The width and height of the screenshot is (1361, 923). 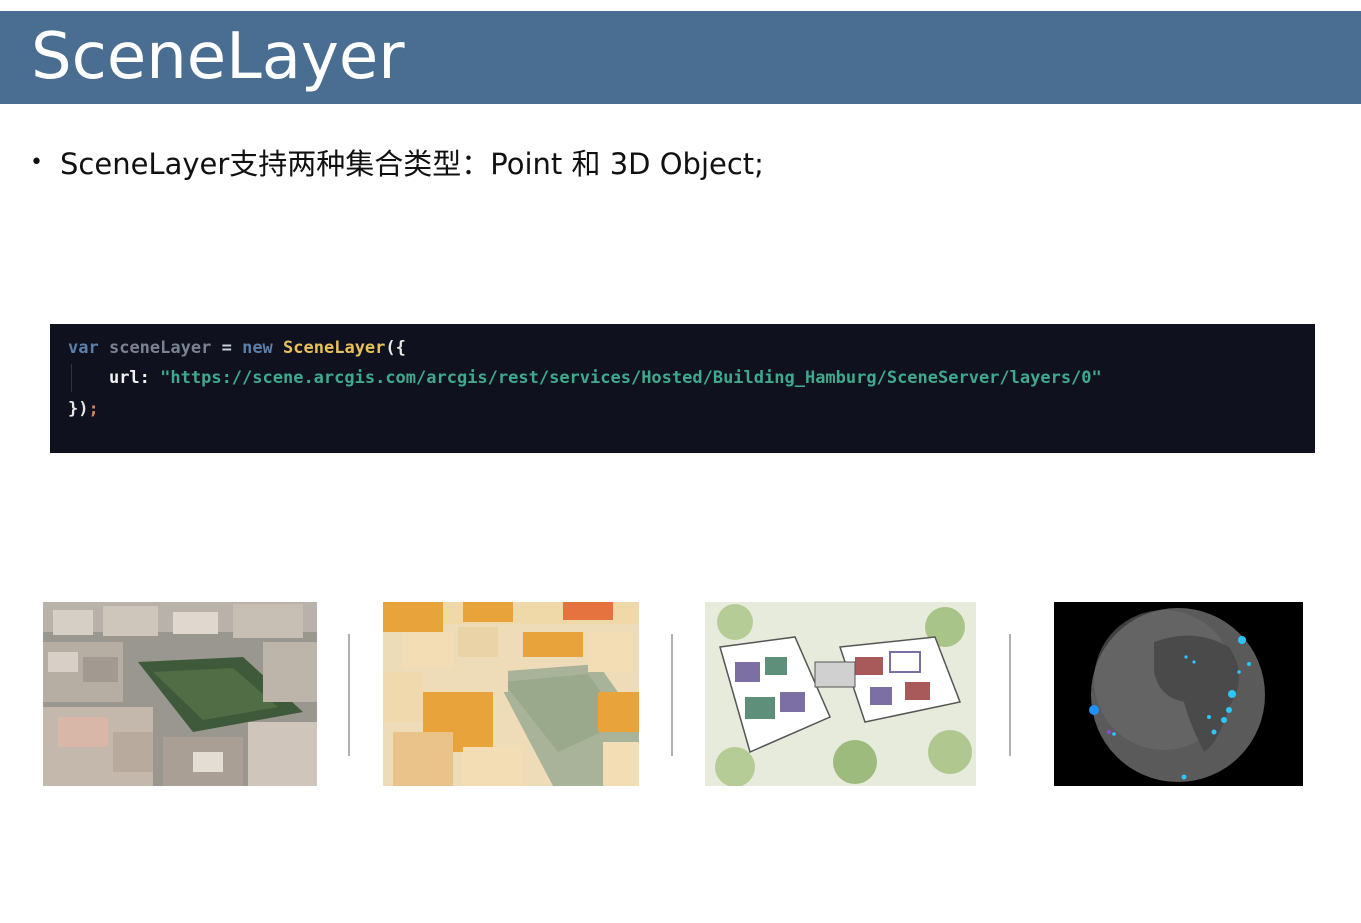 I want to click on keyword-new: new, so click(x=257, y=348).